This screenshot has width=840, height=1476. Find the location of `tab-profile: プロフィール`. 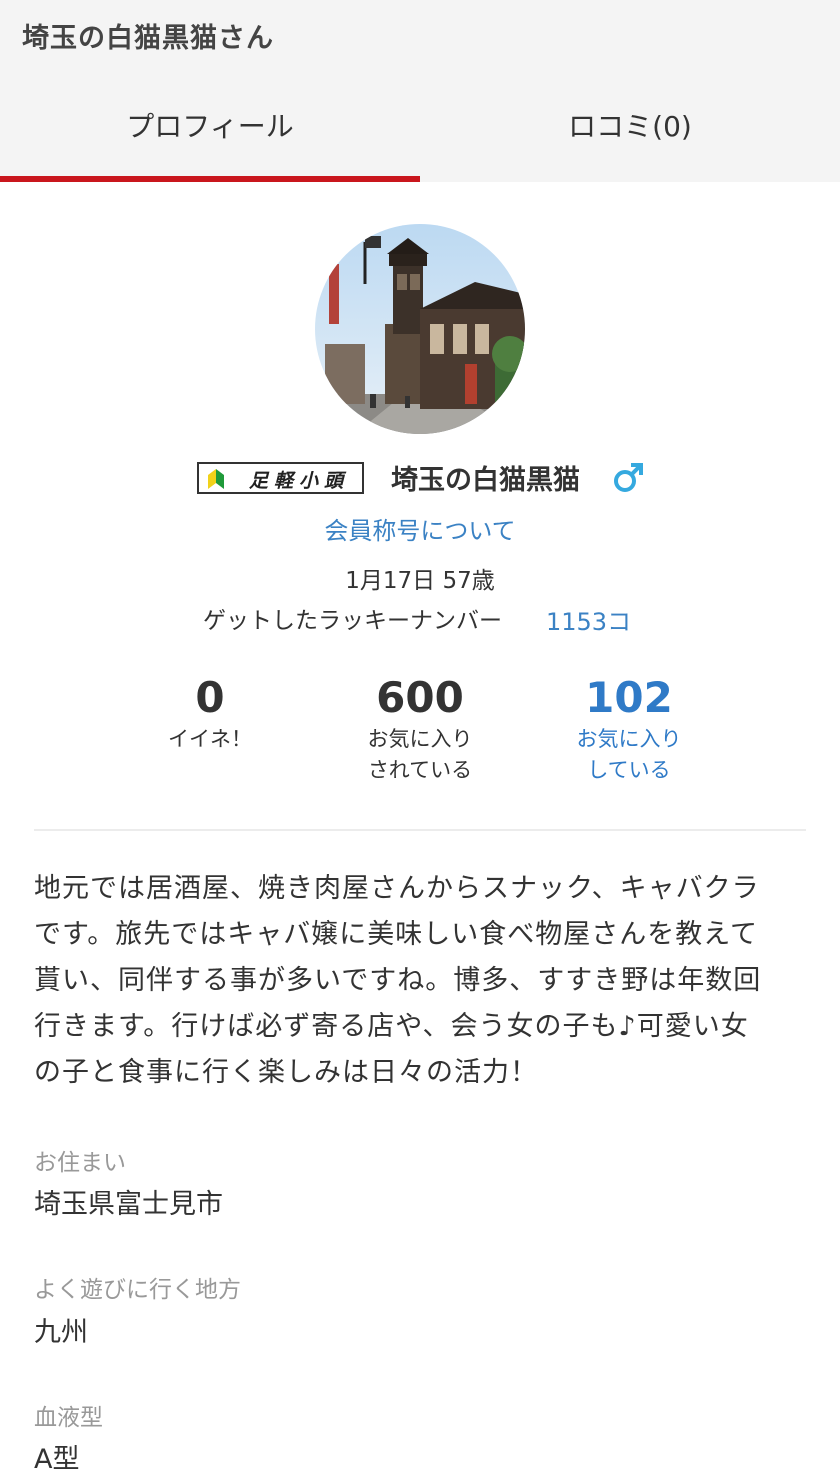

tab-profile: プロフィール is located at coordinates (210, 135).